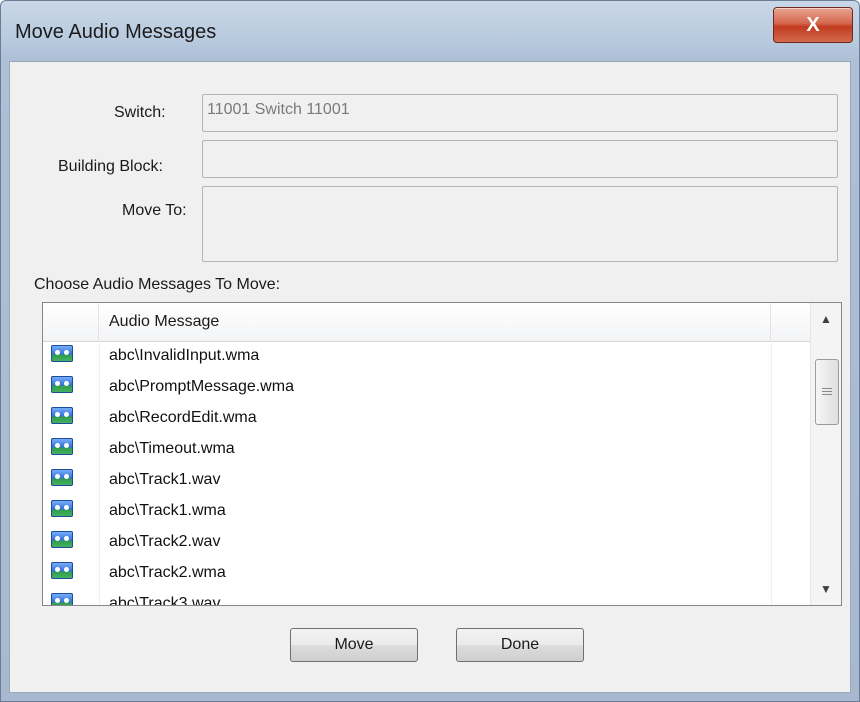  What do you see at coordinates (354, 645) in the screenshot?
I see `move-button: Move` at bounding box center [354, 645].